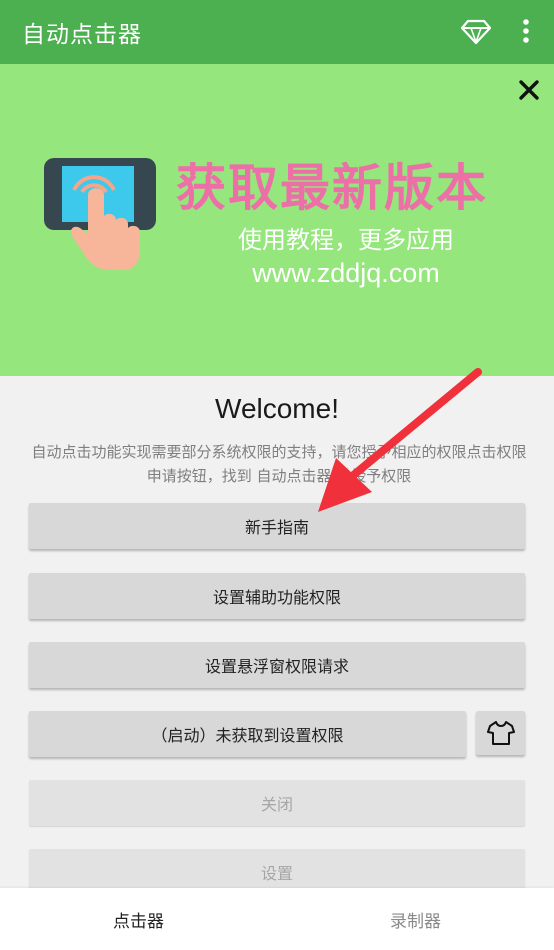 This screenshot has height=950, width=554. Describe the element at coordinates (277, 596) in the screenshot. I see `accessibility-permission-button: 设置辅助功能权限` at that location.